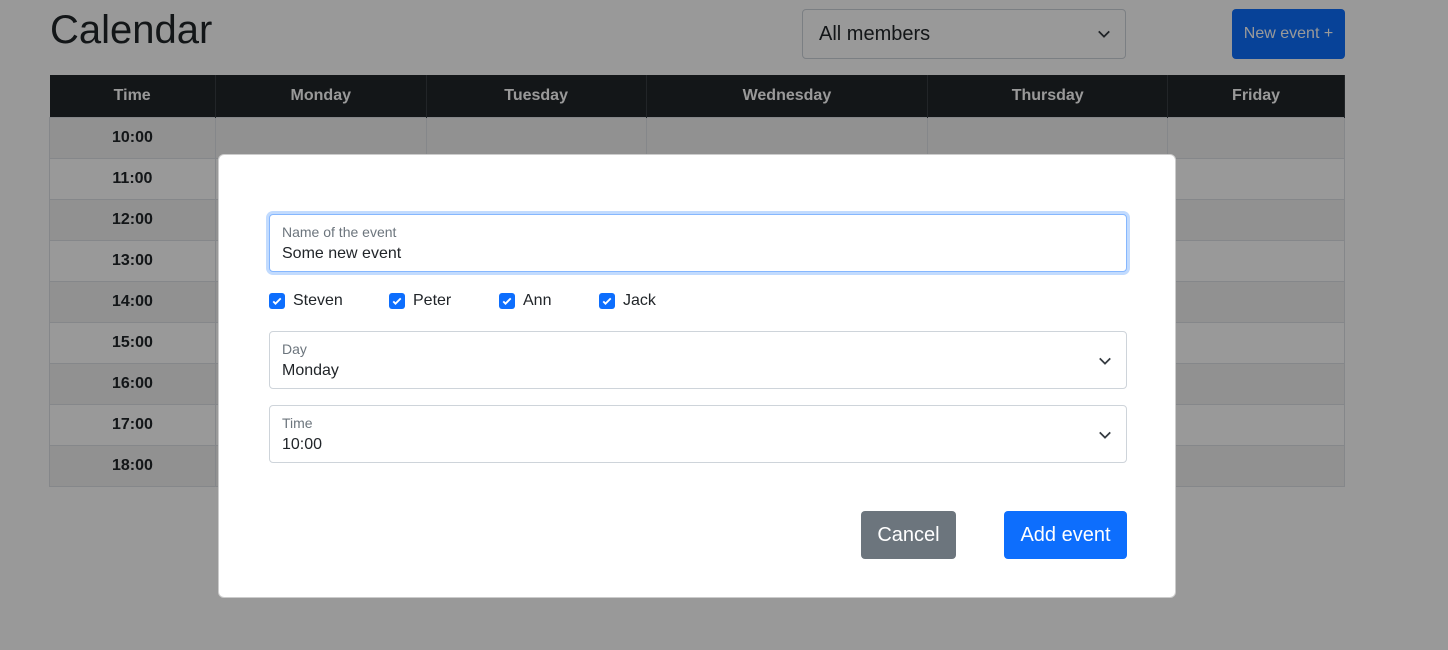 Image resolution: width=1448 pixels, height=650 pixels. I want to click on event-name-input: Name of the event Some new event, so click(698, 243).